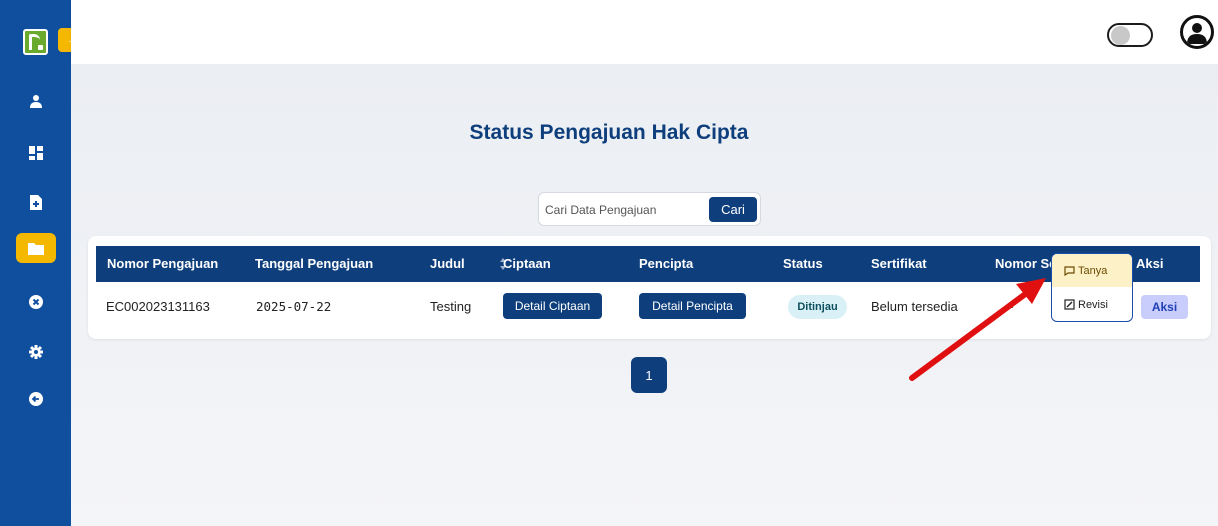  Describe the element at coordinates (733, 209) in the screenshot. I see `search-button: Cari` at that location.